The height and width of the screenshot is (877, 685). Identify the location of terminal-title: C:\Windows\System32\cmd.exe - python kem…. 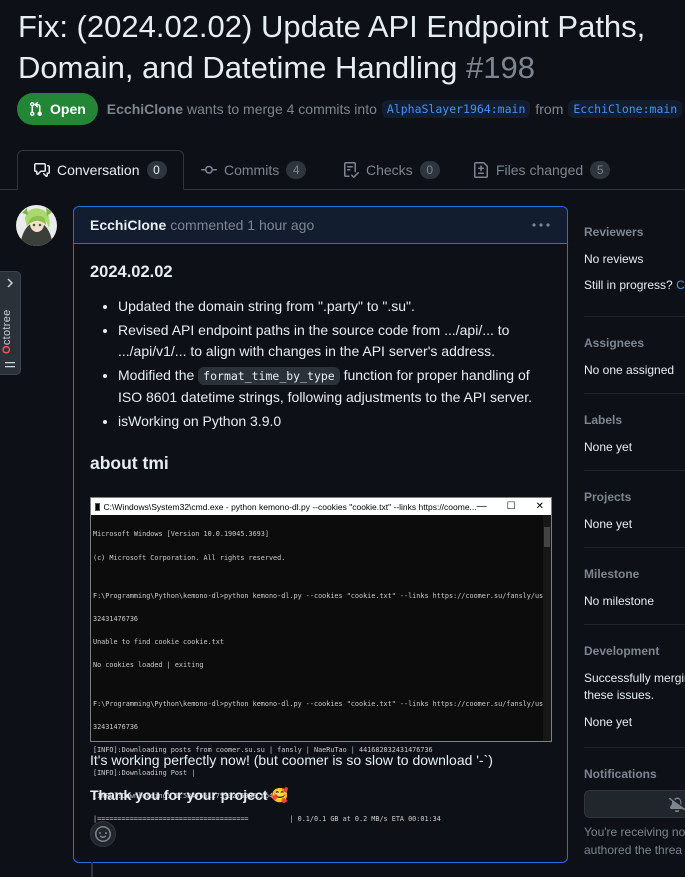
(290, 506).